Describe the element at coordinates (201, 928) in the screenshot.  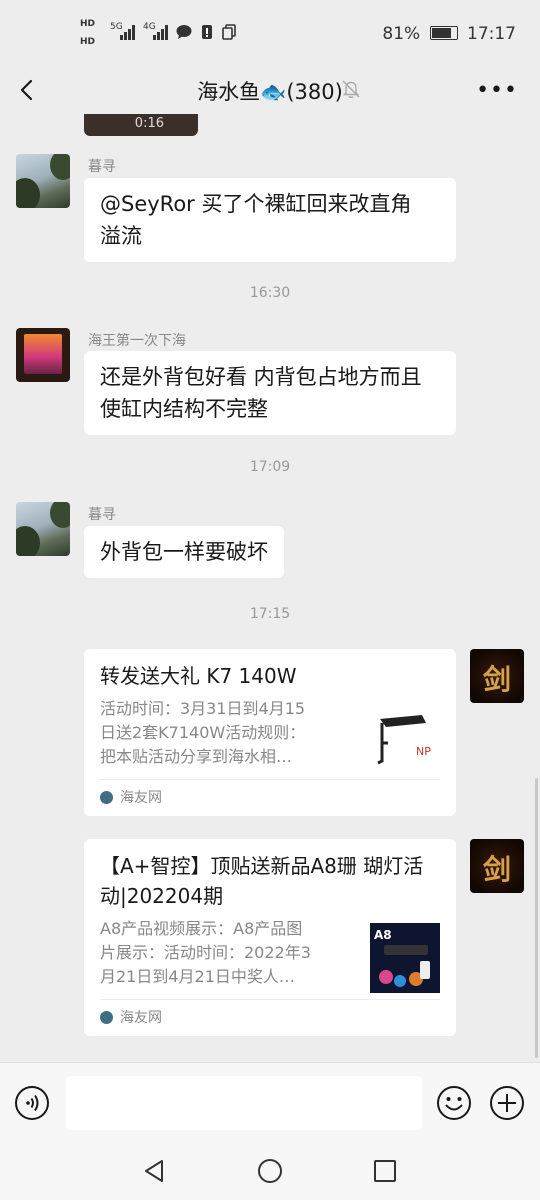
I see `card-desc-line: A8产品视频展示：A8产品图` at that location.